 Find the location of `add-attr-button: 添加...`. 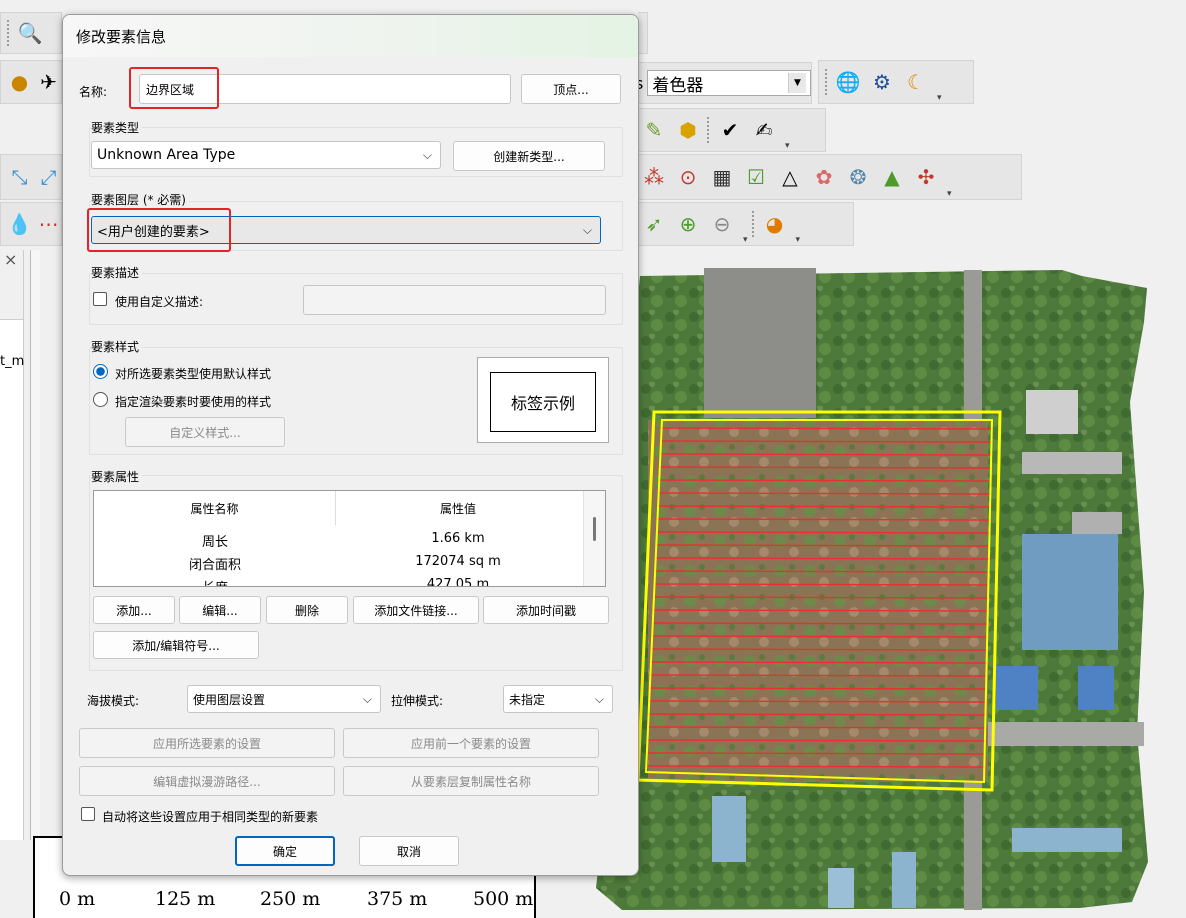

add-attr-button: 添加... is located at coordinates (134, 610).